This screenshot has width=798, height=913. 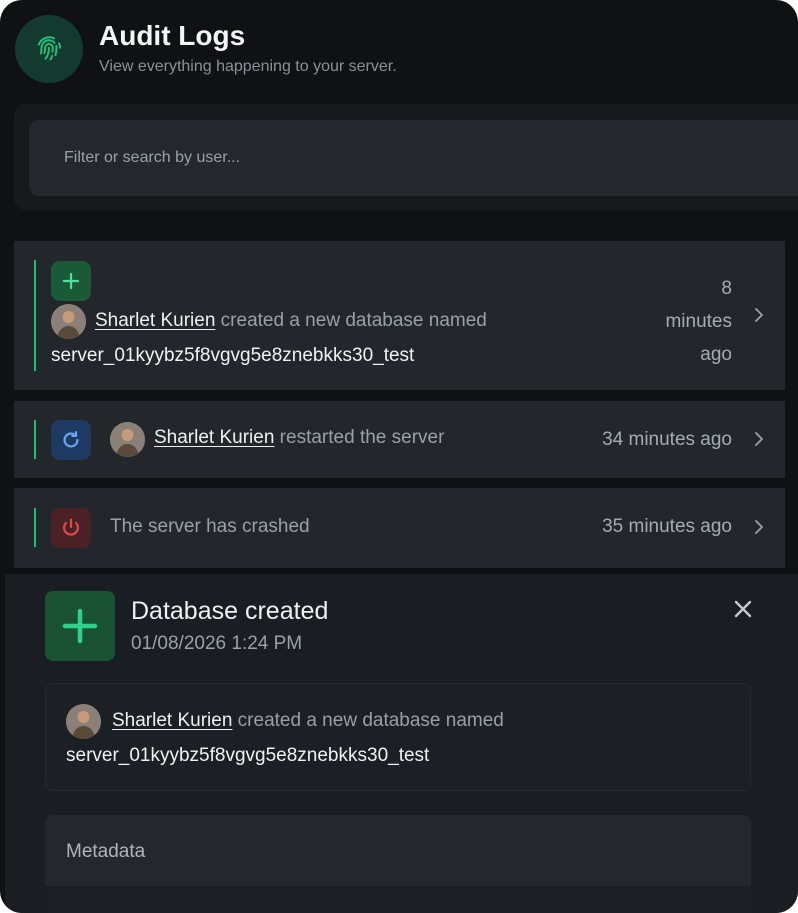 I want to click on detail-date: 01/08/2026 1:24 PM, so click(x=217, y=643).